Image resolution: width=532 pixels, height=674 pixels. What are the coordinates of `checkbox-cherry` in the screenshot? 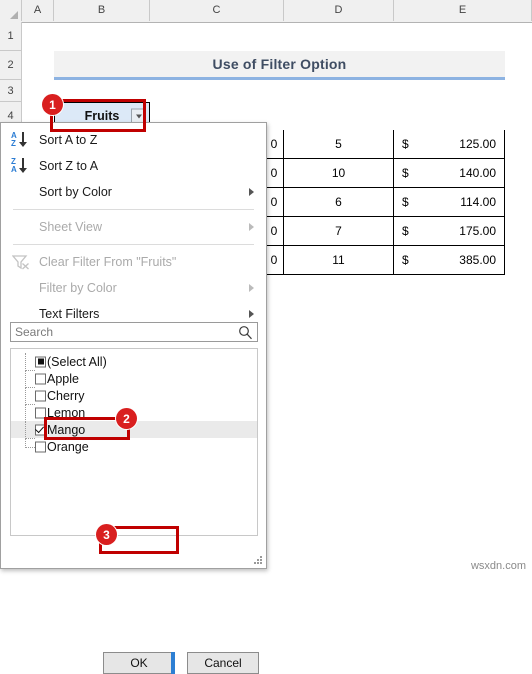 It's located at (40, 395).